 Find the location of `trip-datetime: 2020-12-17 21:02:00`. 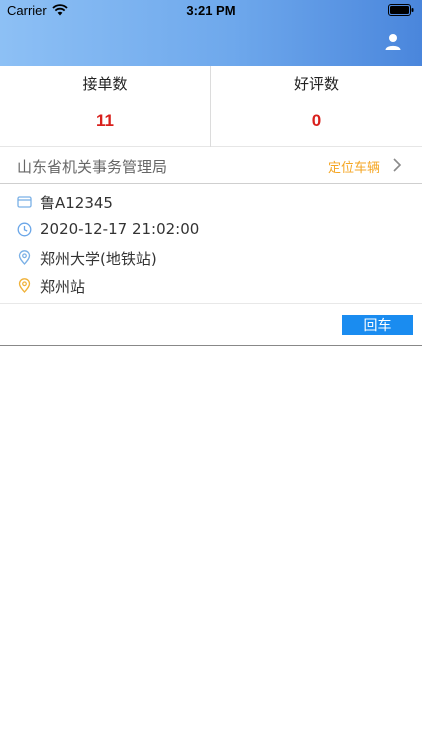

trip-datetime: 2020-12-17 21:02:00 is located at coordinates (120, 229).